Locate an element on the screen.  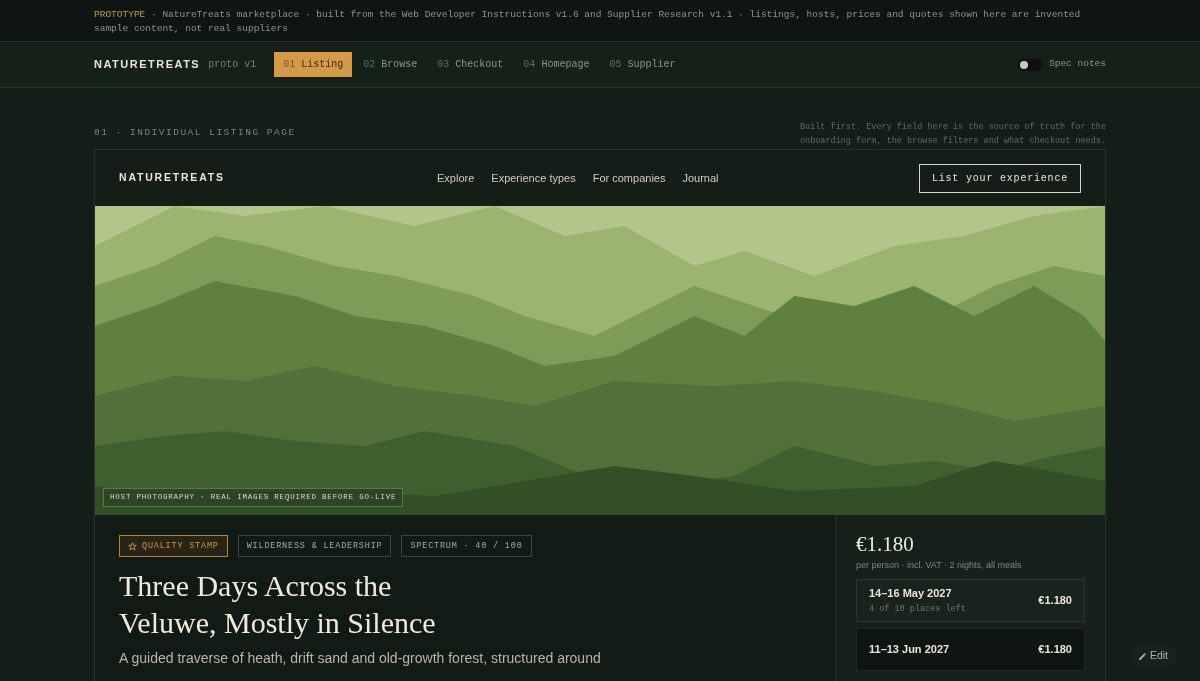
prototype-tab: 03 Checkout is located at coordinates (470, 64).